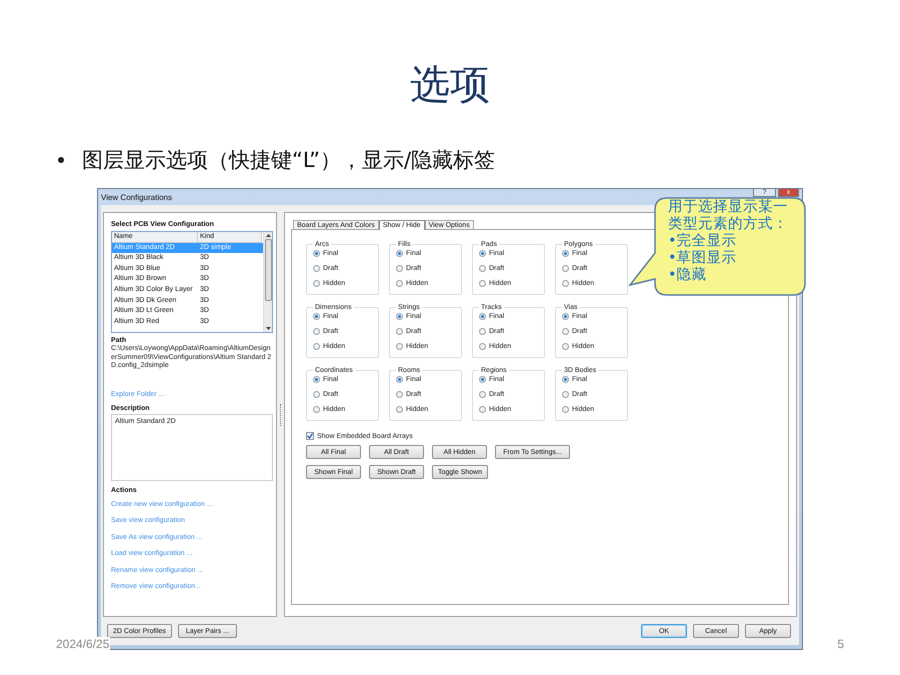 The height and width of the screenshot is (675, 900). I want to click on scroll-down-icon, so click(268, 328).